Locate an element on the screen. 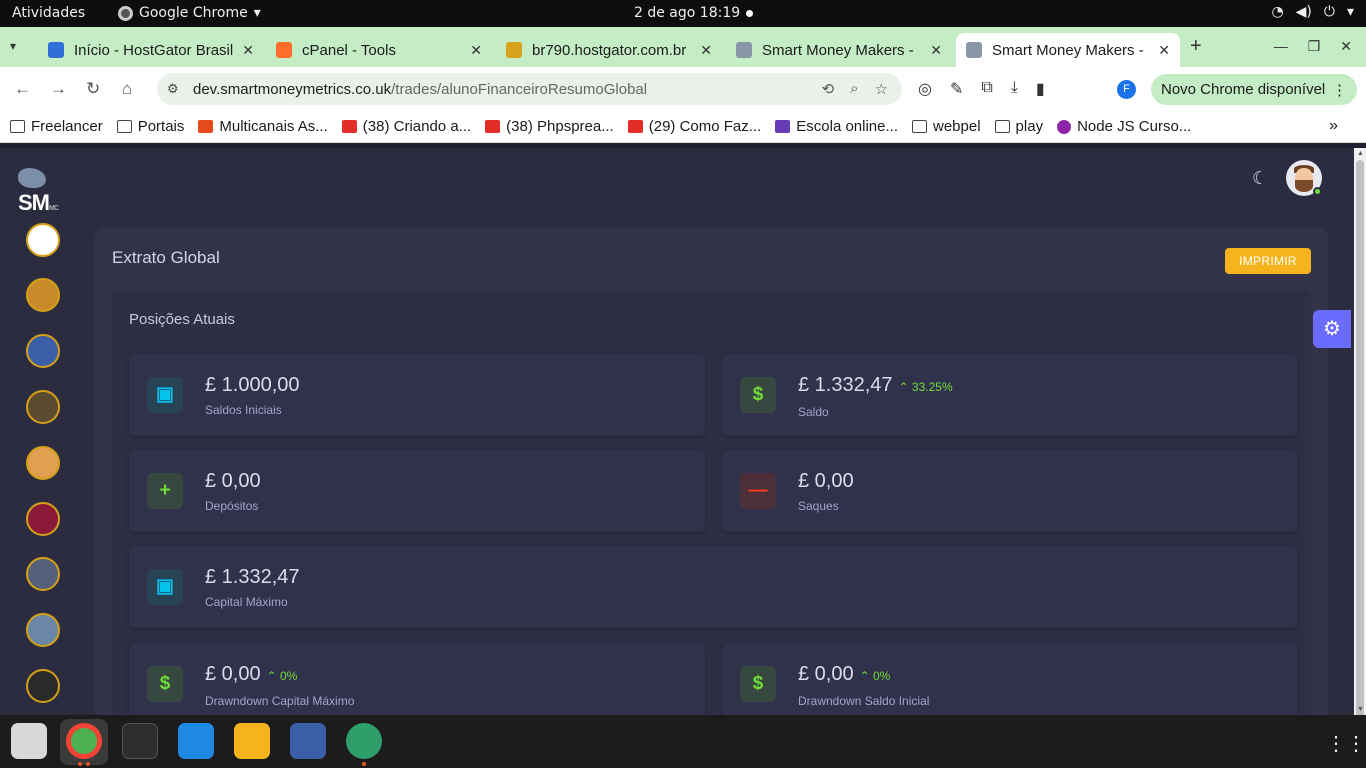 This screenshot has height=768, width=1366. tab-hostgator: Início - HostGator Brasil ✕ is located at coordinates (151, 50).